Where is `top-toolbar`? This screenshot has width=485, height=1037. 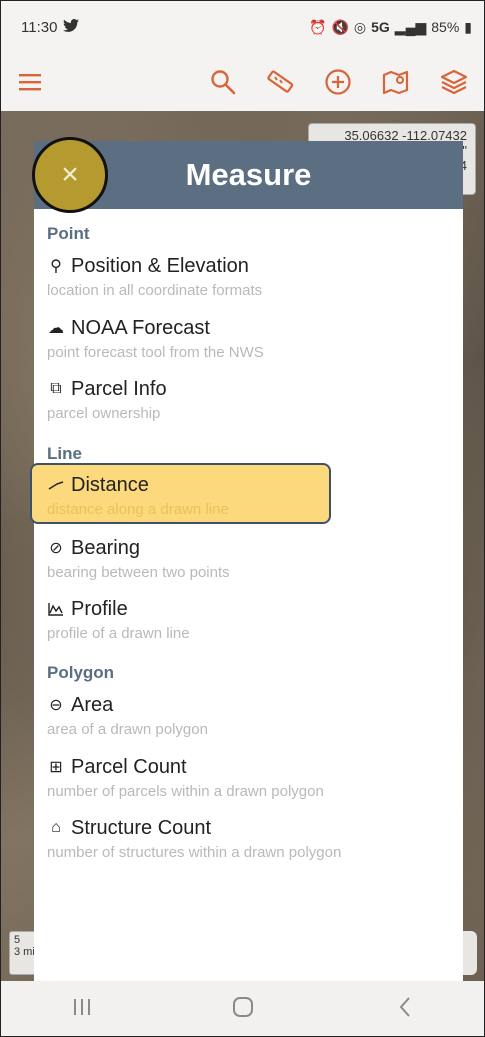
top-toolbar is located at coordinates (242, 82).